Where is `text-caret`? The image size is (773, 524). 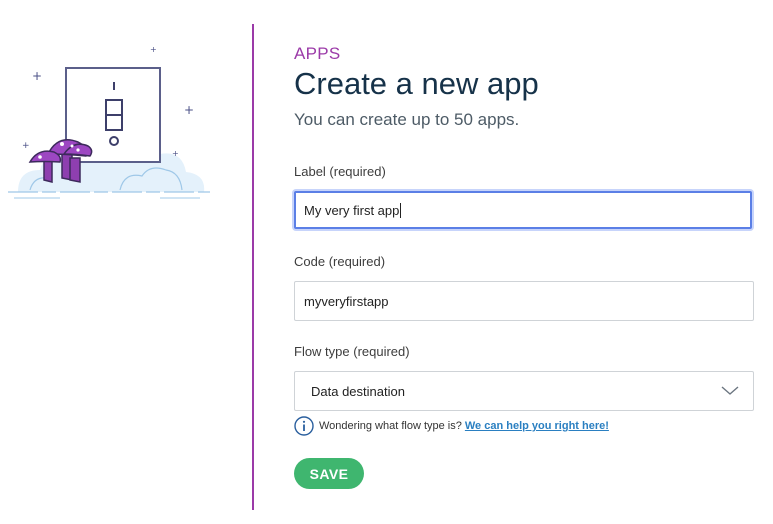 text-caret is located at coordinates (401, 210).